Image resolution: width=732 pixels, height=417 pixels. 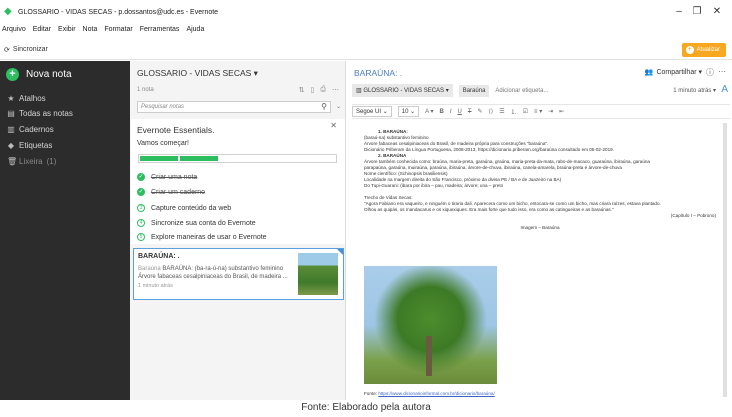 What do you see at coordinates (378, 73) in the screenshot?
I see `note-title: BARAÚNA: .` at bounding box center [378, 73].